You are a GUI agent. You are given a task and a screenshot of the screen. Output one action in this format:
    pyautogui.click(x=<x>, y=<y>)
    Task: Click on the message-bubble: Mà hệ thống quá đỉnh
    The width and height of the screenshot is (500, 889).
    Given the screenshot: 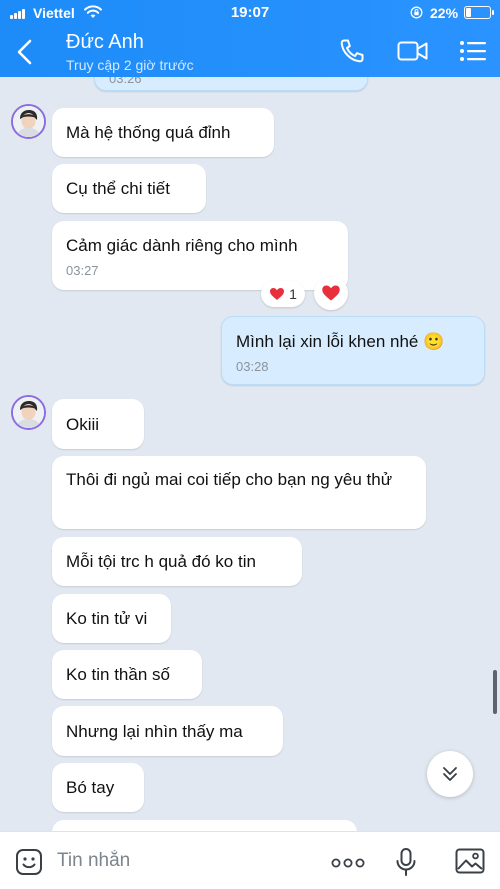 What is the action you would take?
    pyautogui.click(x=163, y=132)
    